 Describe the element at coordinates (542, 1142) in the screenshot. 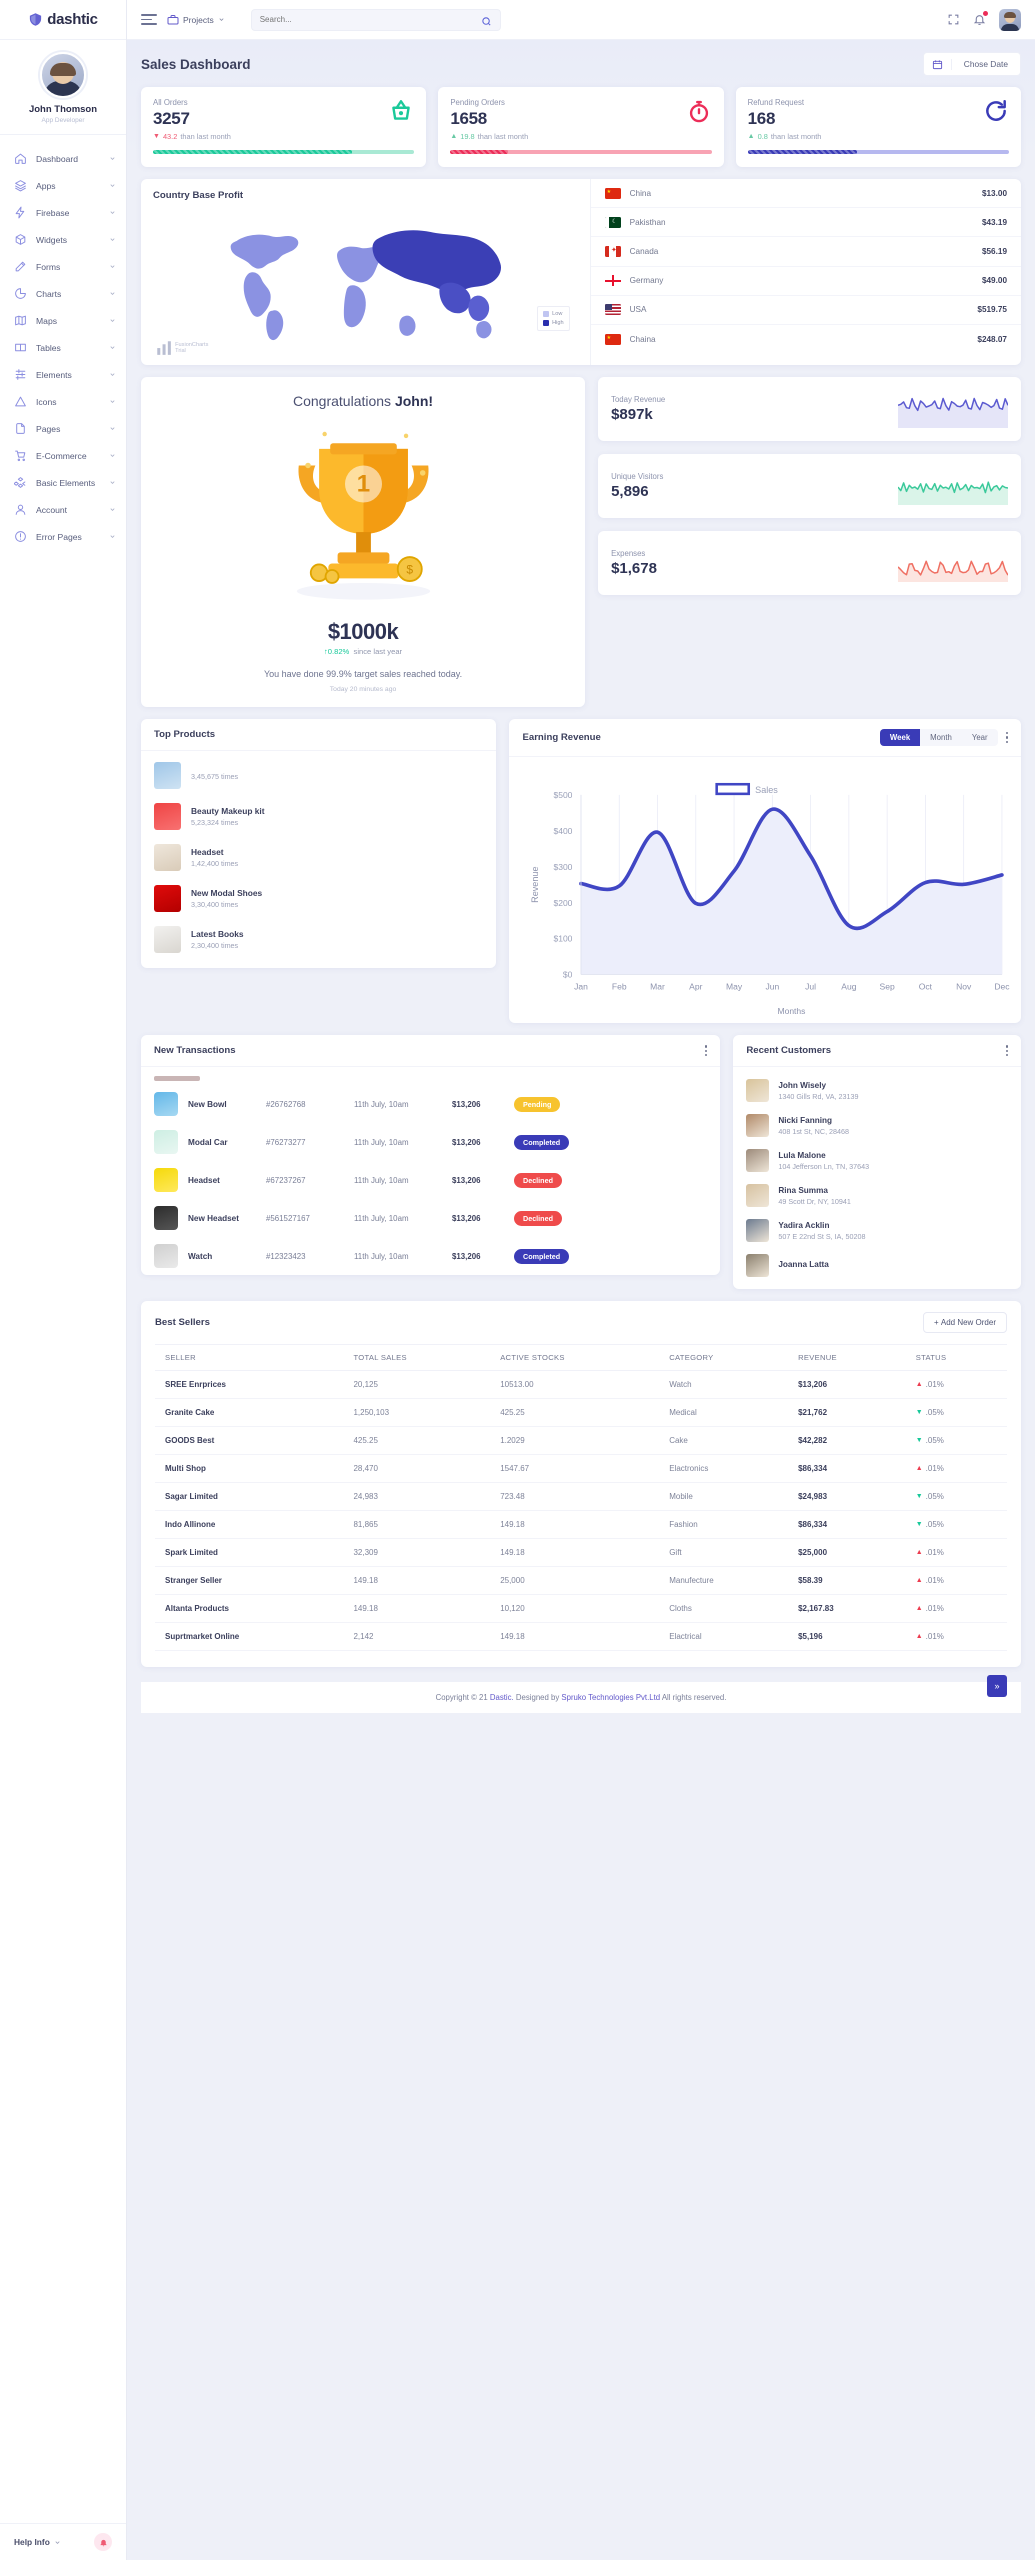

I see `status-badge: Completed` at that location.